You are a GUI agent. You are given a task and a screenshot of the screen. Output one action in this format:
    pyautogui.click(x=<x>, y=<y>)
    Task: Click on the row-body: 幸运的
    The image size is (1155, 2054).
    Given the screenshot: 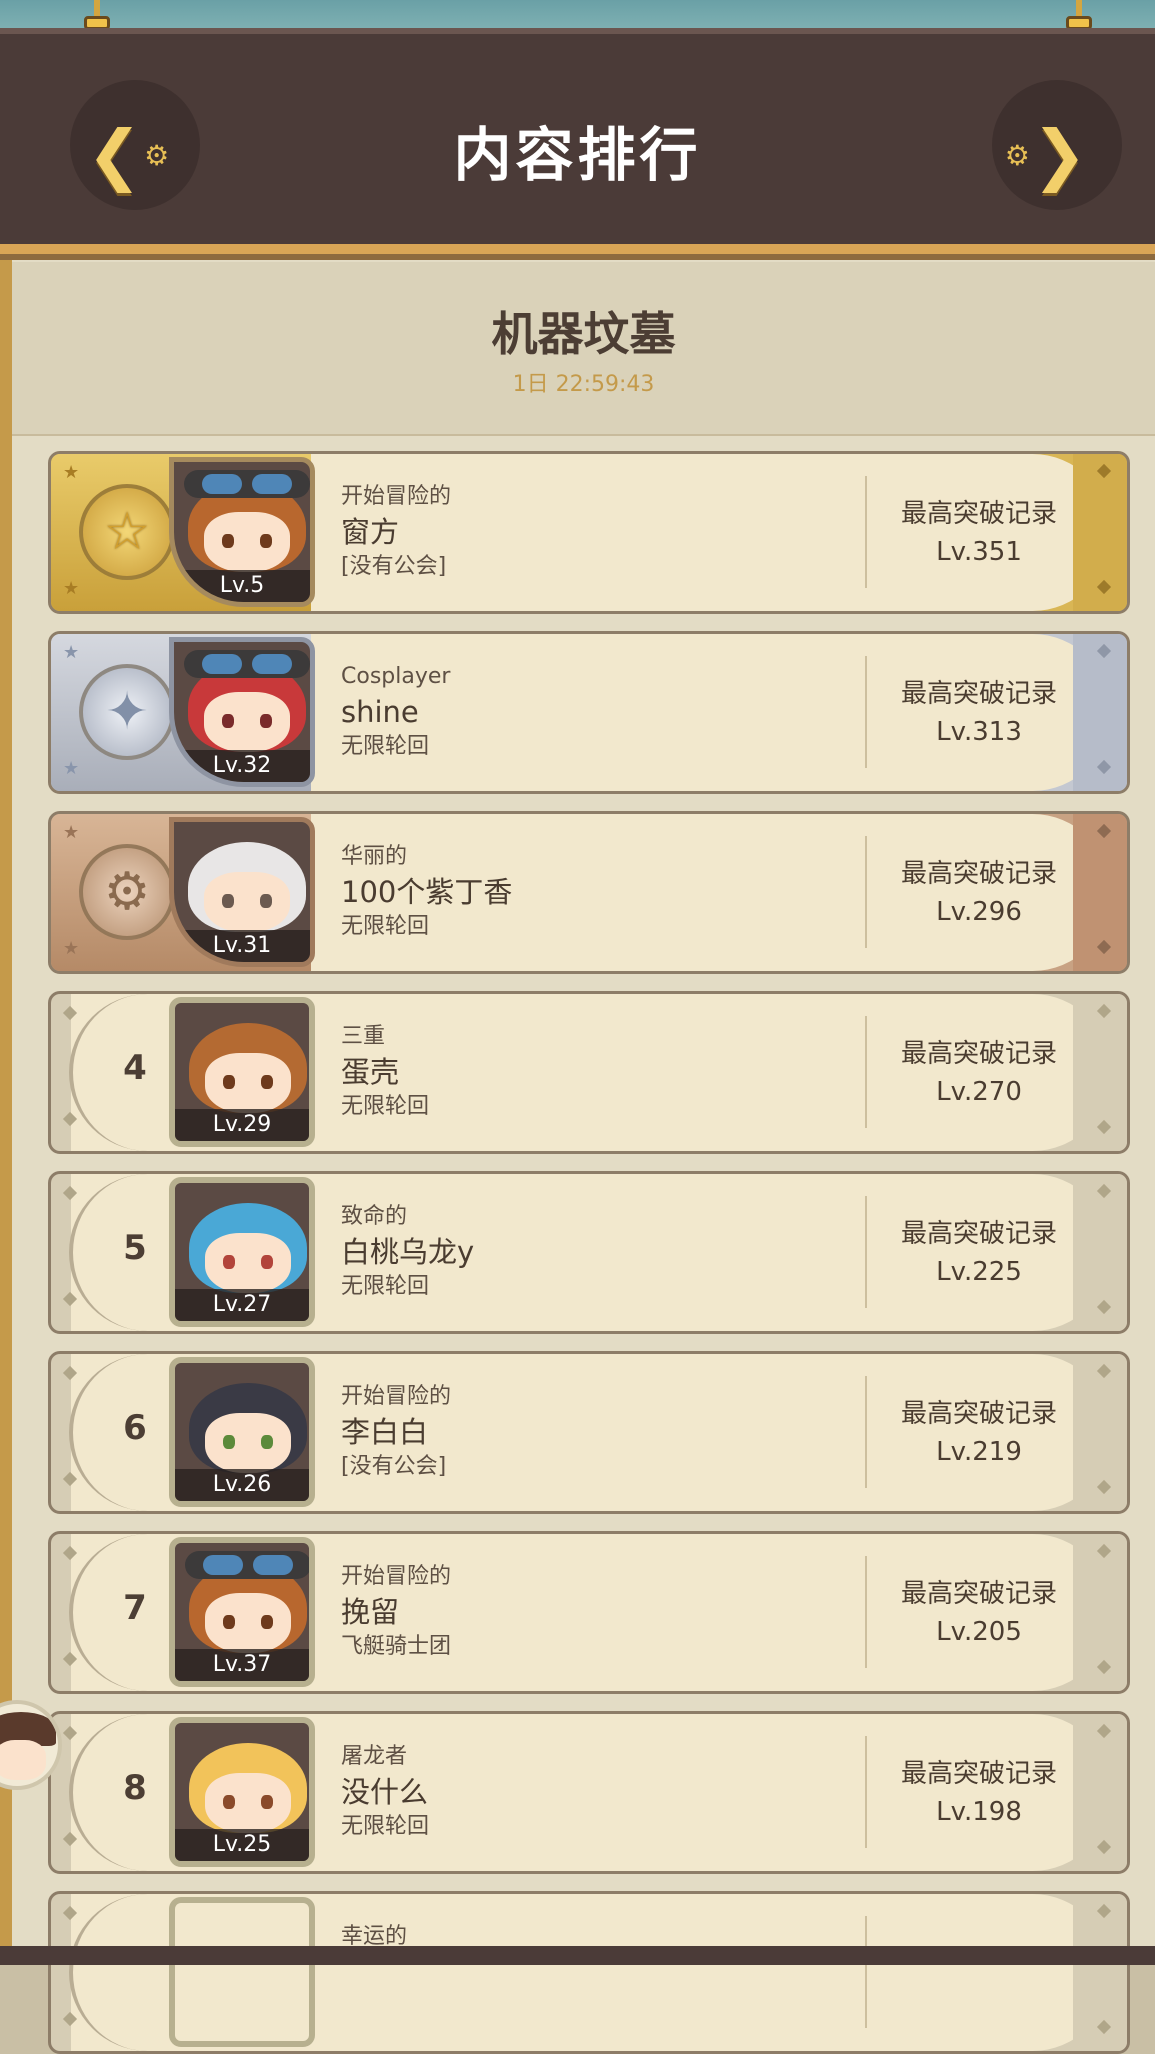 What is the action you would take?
    pyautogui.click(x=589, y=1972)
    